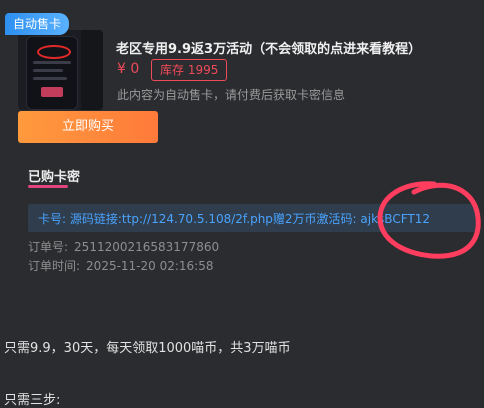  I want to click on product-price: ¥ 0, so click(128, 69).